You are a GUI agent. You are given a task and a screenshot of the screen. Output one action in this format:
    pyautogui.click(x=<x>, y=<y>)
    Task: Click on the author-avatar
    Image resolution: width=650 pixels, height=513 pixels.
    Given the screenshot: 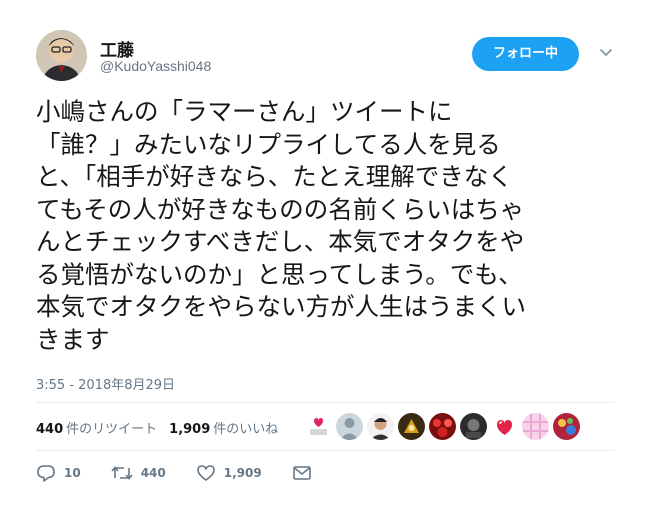 What is the action you would take?
    pyautogui.click(x=61, y=55)
    